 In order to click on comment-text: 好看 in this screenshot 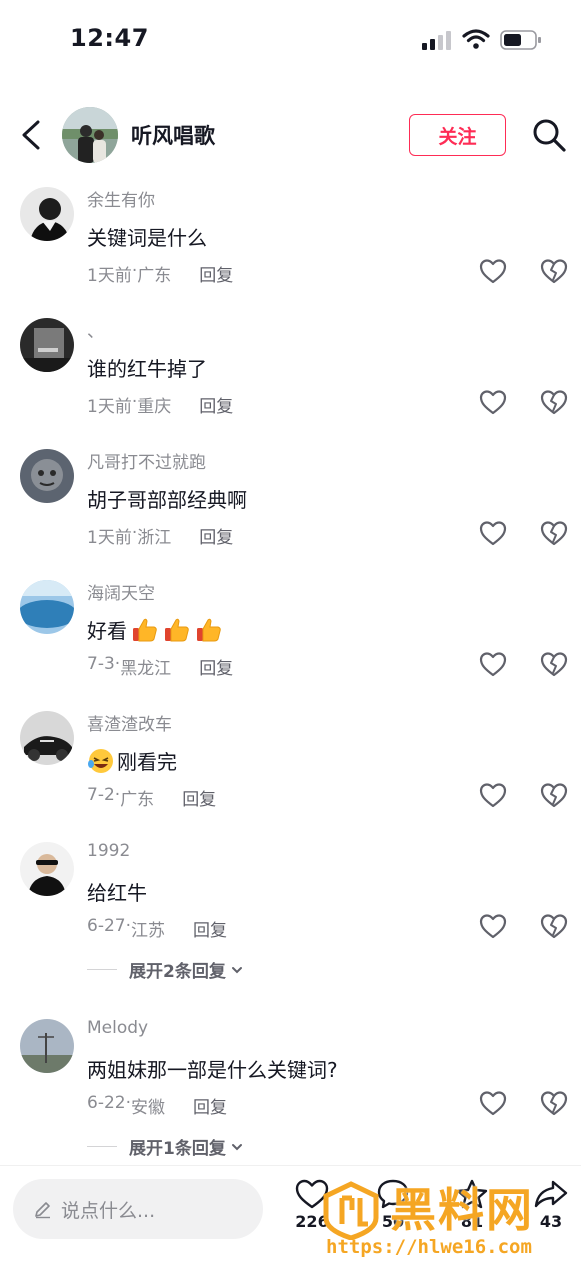, I will do `click(155, 629)`.